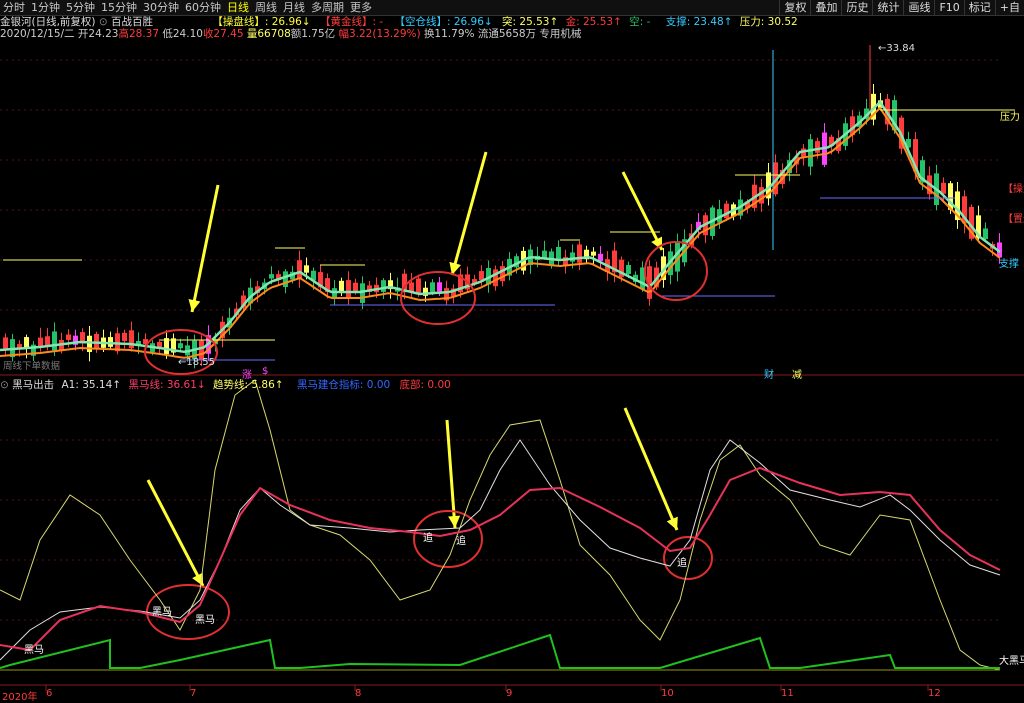  Describe the element at coordinates (1009, 264) in the screenshot. I see `support-right-label: 支撑` at that location.